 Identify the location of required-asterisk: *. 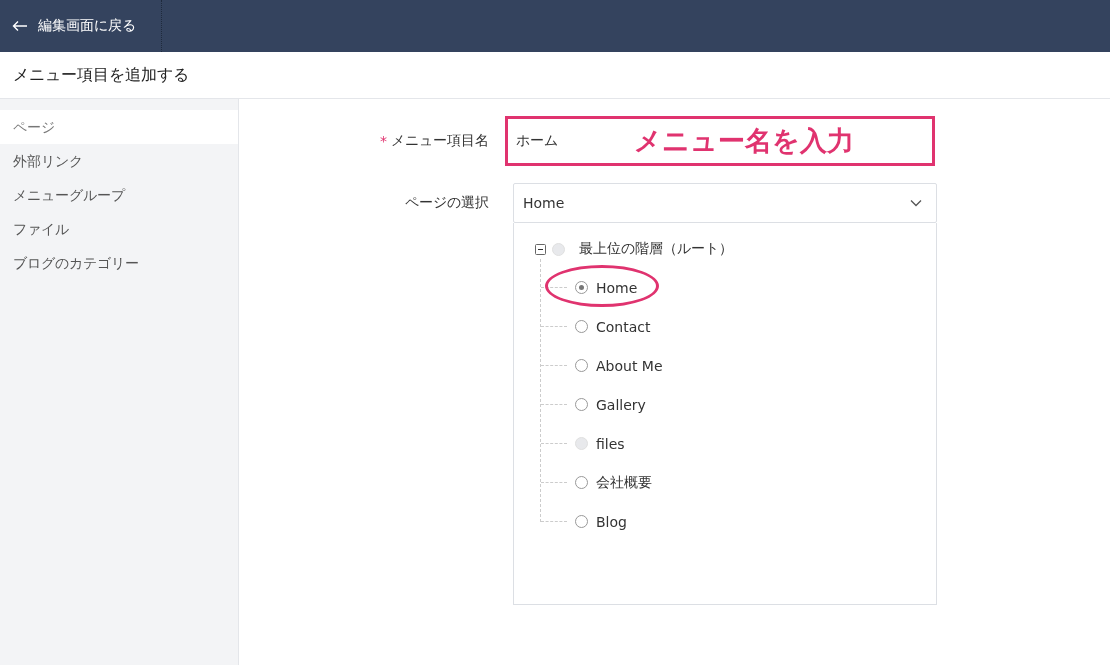
(383, 141).